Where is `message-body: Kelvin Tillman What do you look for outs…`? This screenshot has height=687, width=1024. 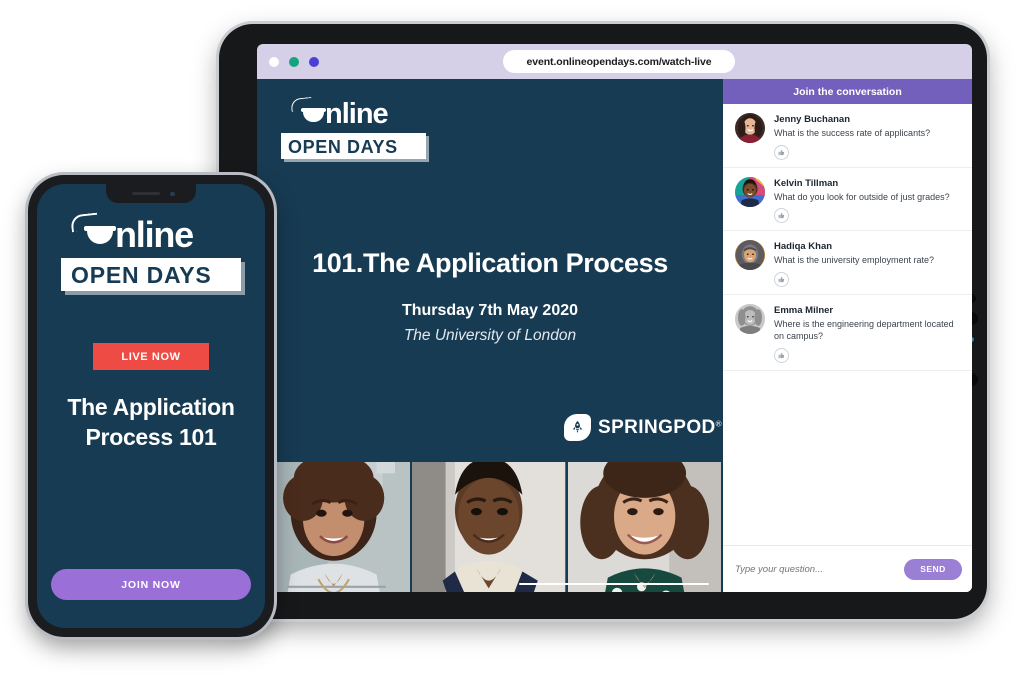 message-body: Kelvin Tillman What do you look for outs… is located at coordinates (867, 200).